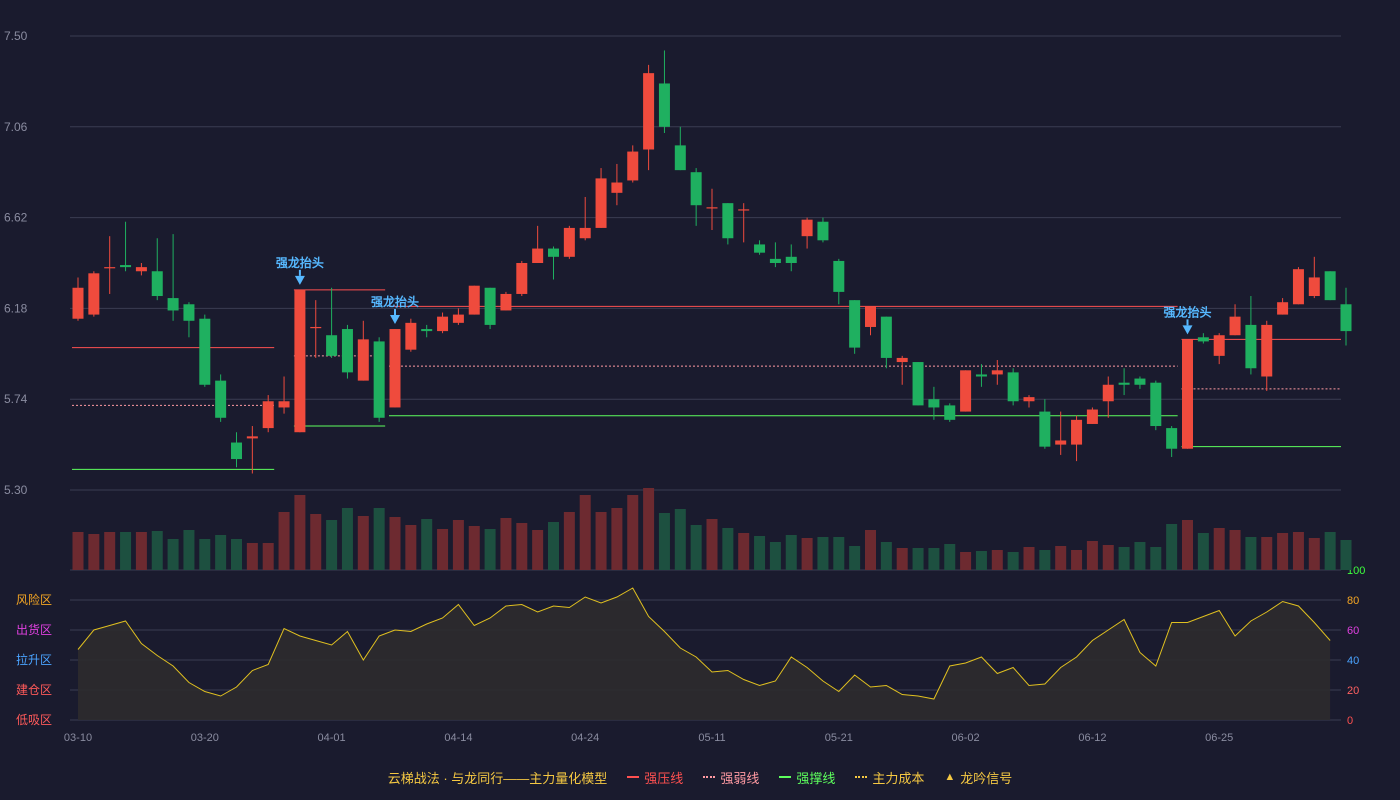 The width and height of the screenshot is (1400, 800). What do you see at coordinates (1353, 661) in the screenshot?
I see `oscillator-tick-label: 40` at bounding box center [1353, 661].